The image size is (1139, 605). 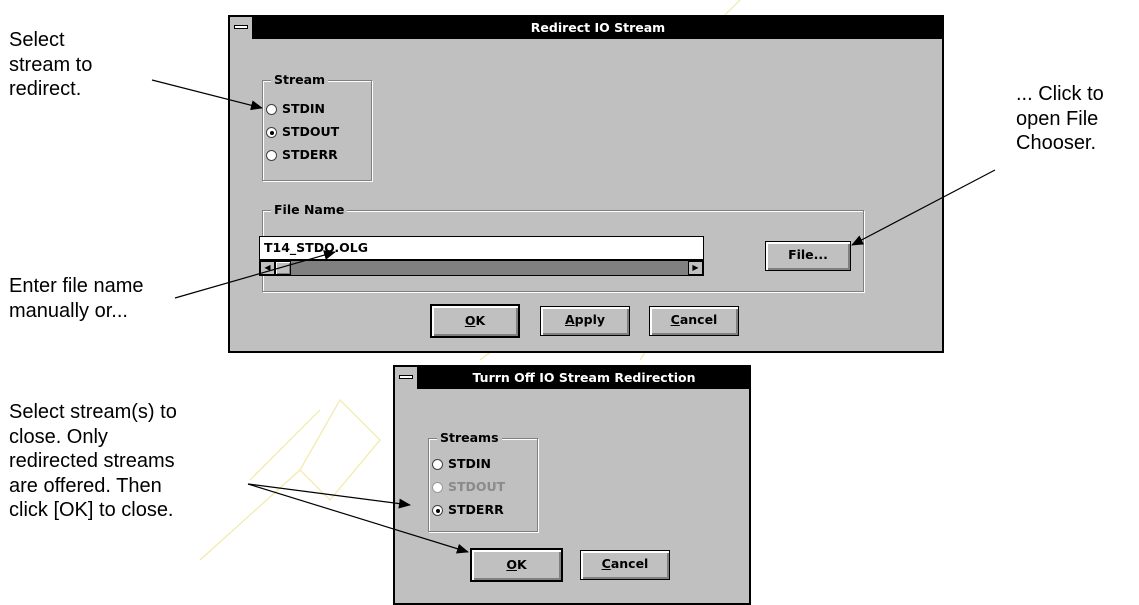 I want to click on file-name-group-label: File Name, so click(x=309, y=210).